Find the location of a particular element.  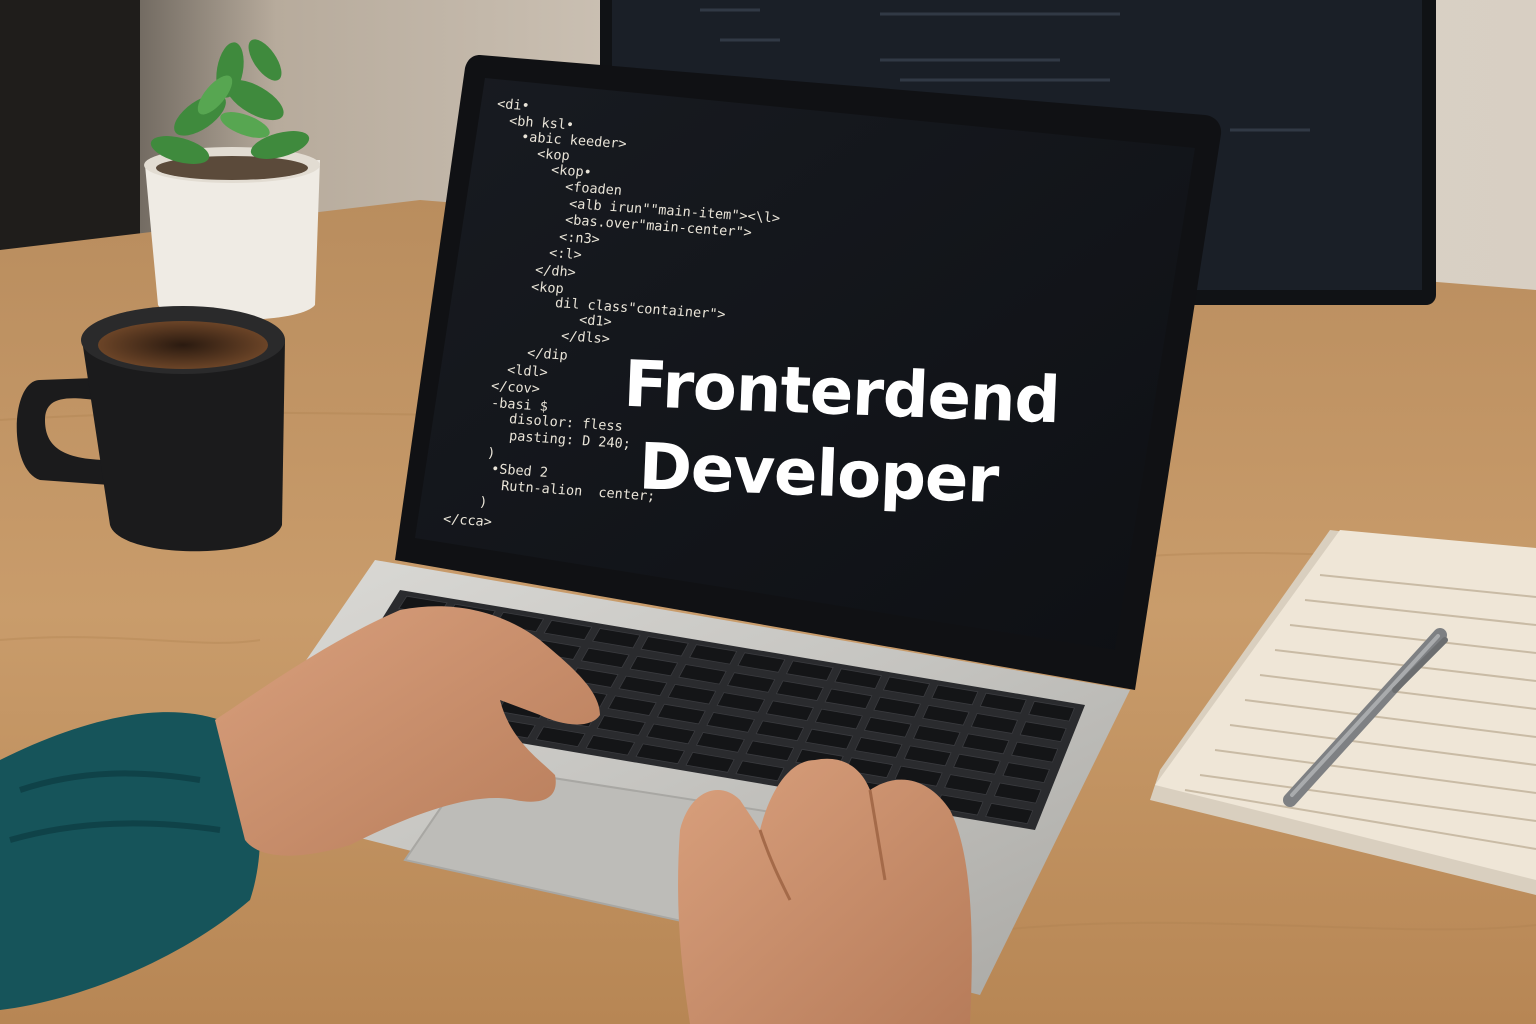

right-arm is located at coordinates (825, 891).